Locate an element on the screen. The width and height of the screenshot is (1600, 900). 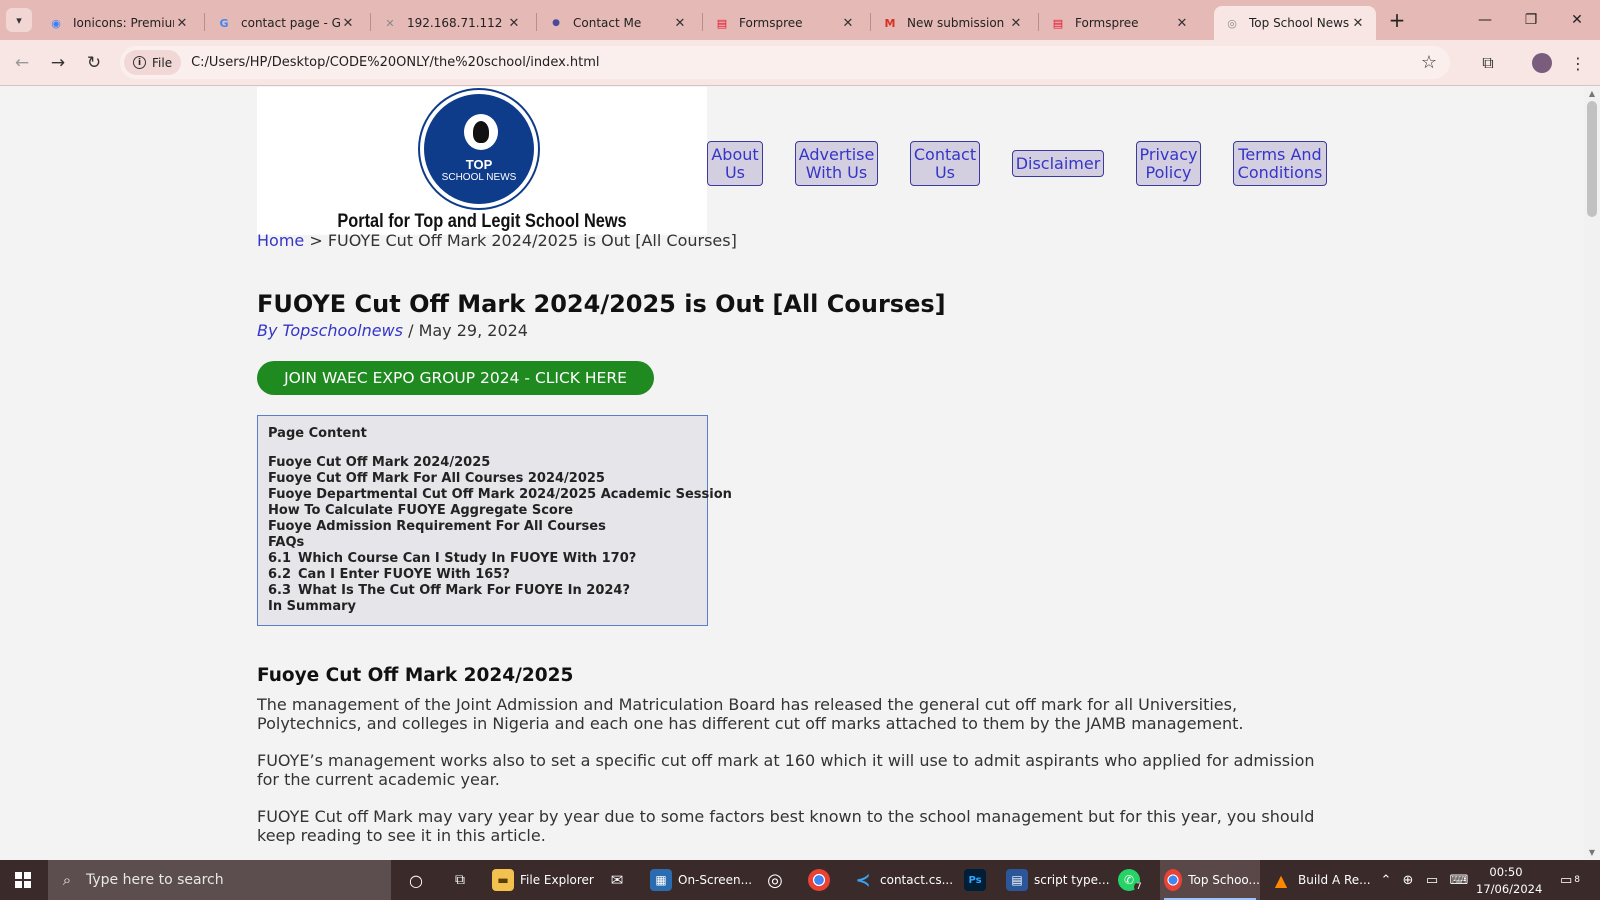
minimize-icon: — is located at coordinates (1485, 20).